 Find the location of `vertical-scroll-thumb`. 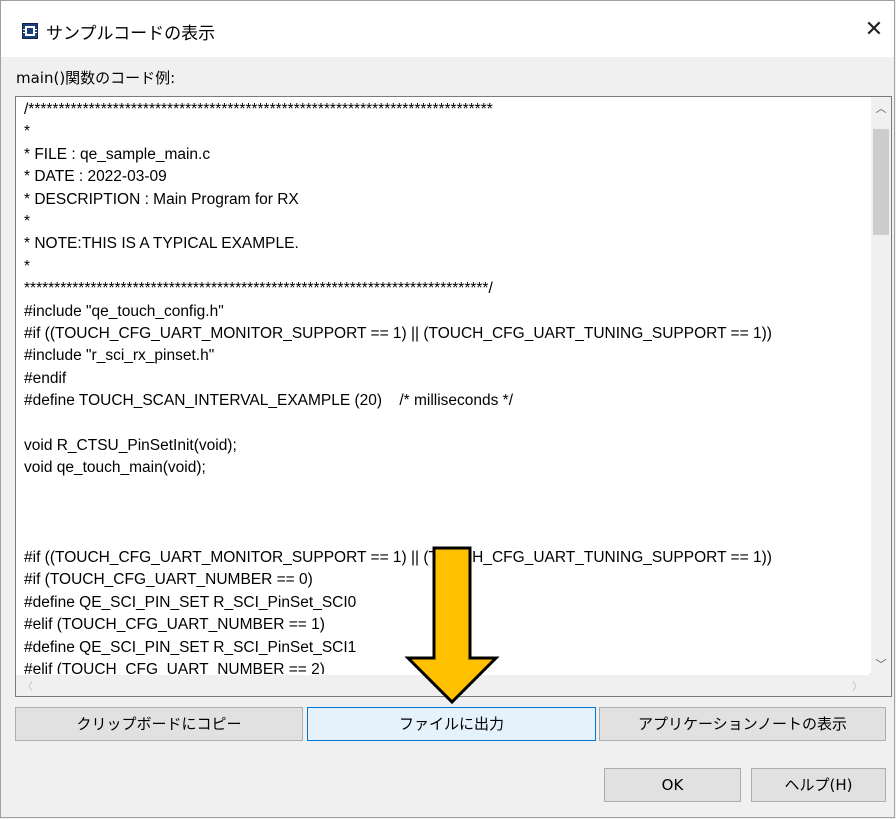

vertical-scroll-thumb is located at coordinates (881, 182).